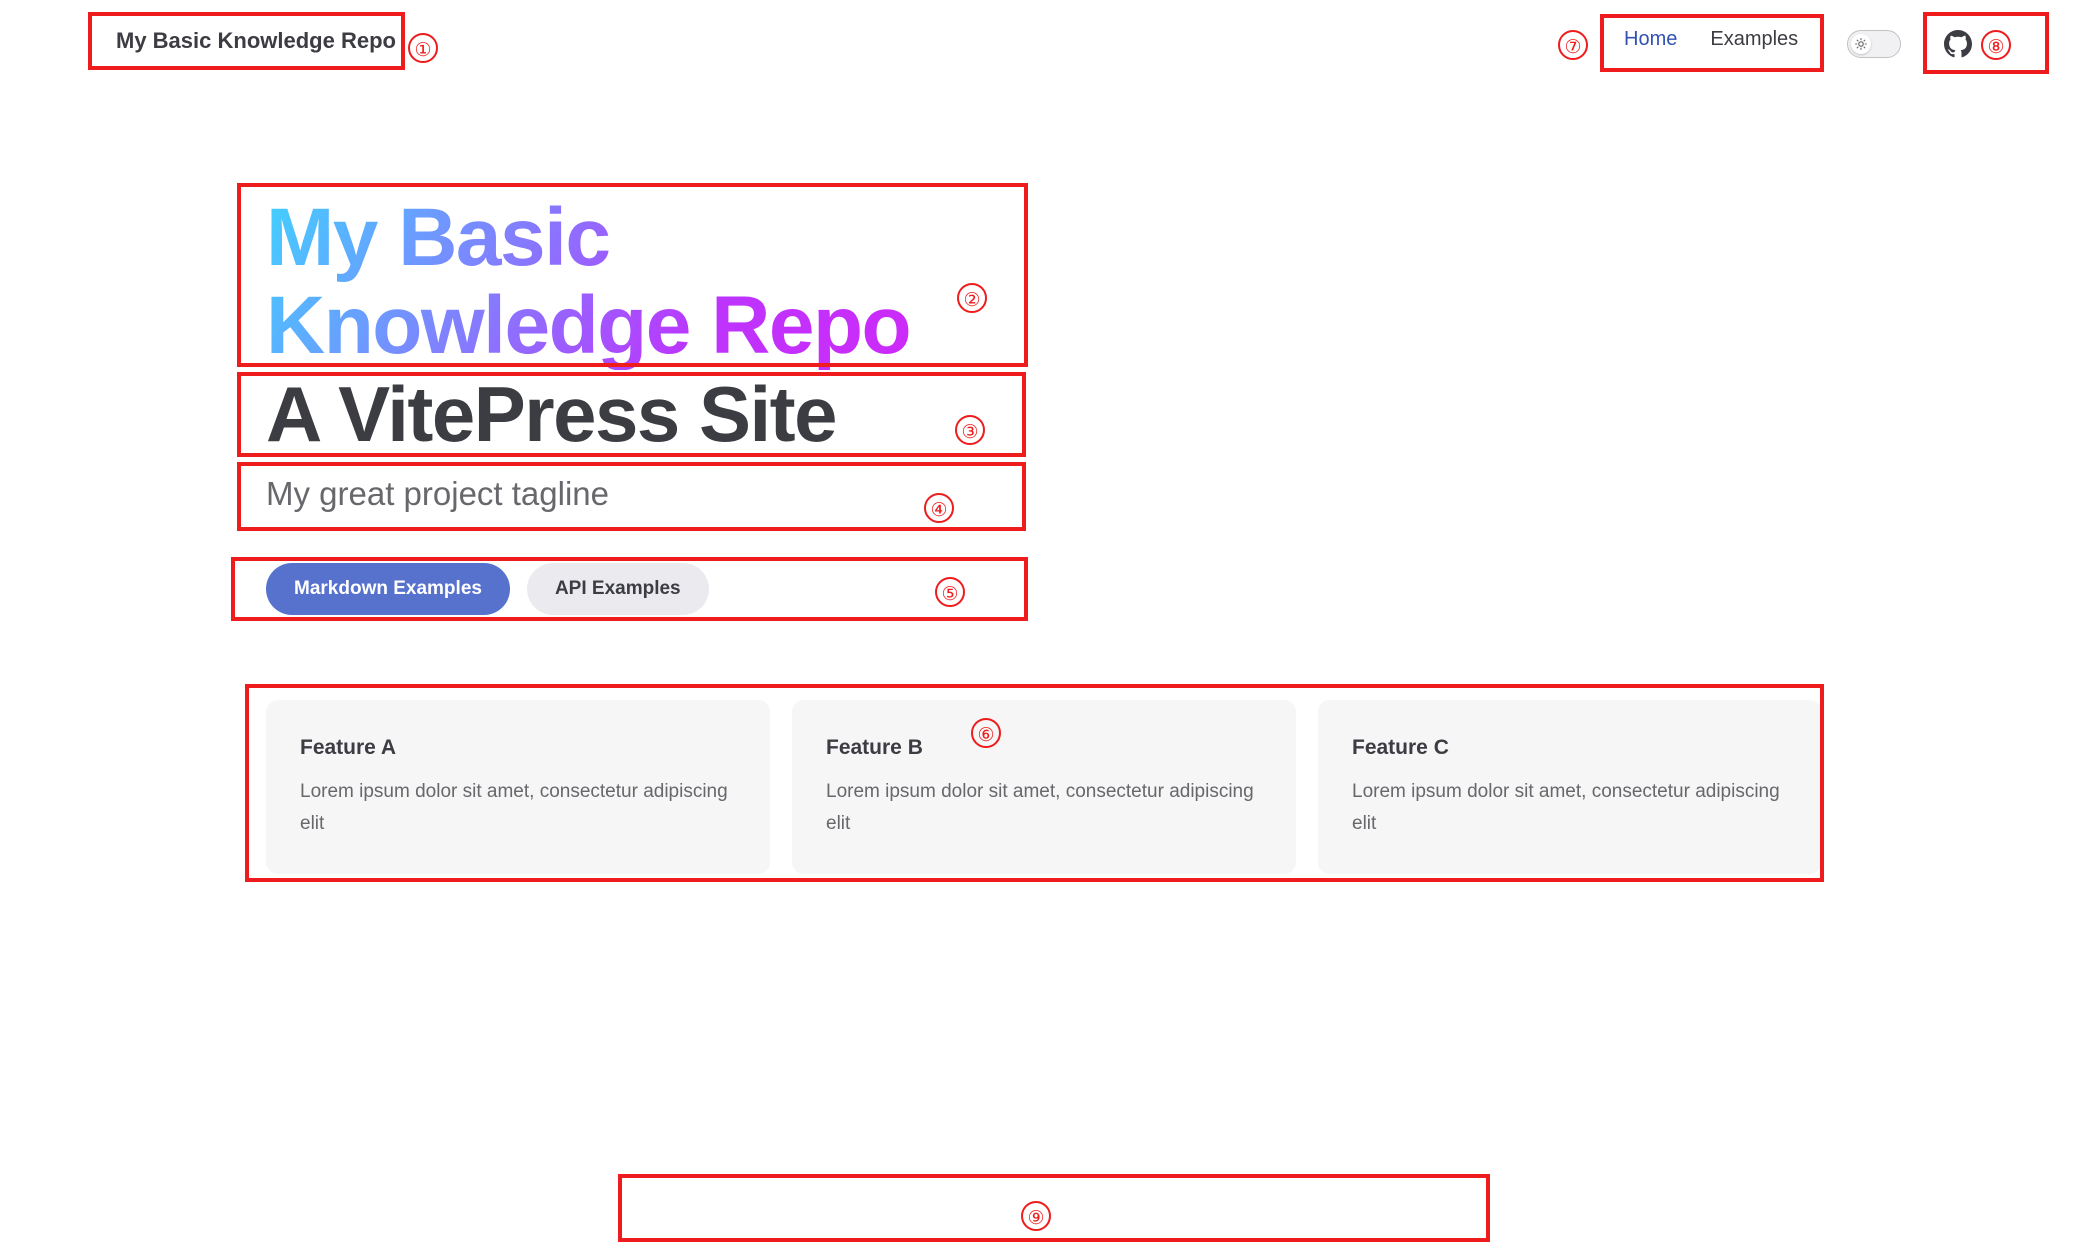 The width and height of the screenshot is (2088, 1257). I want to click on nav-link-home: Home, so click(1650, 39).